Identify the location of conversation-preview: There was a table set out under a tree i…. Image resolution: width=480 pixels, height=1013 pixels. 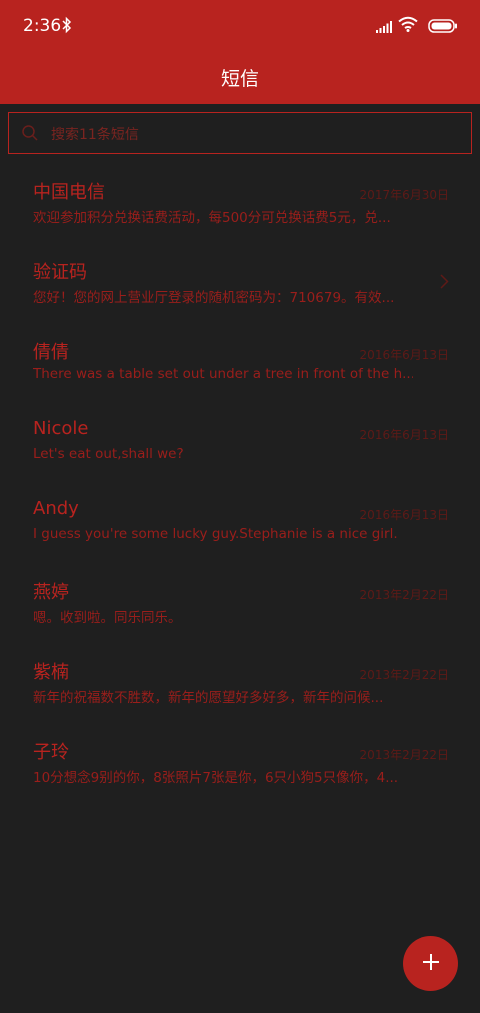
(223, 374).